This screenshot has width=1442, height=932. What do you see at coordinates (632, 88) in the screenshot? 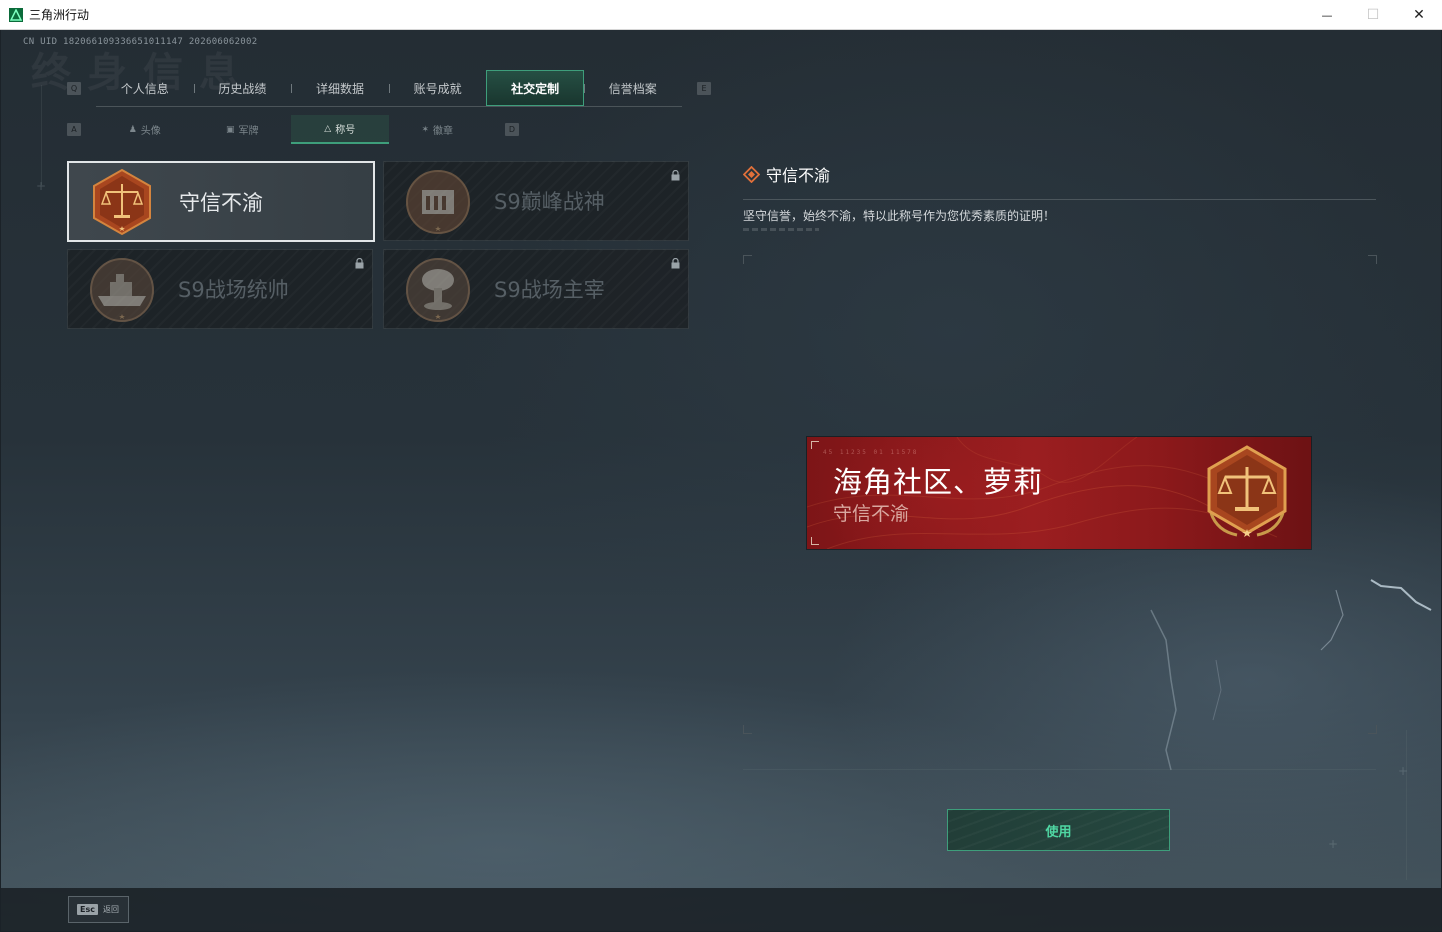
I see `tab-reputation: 信誉档案` at bounding box center [632, 88].